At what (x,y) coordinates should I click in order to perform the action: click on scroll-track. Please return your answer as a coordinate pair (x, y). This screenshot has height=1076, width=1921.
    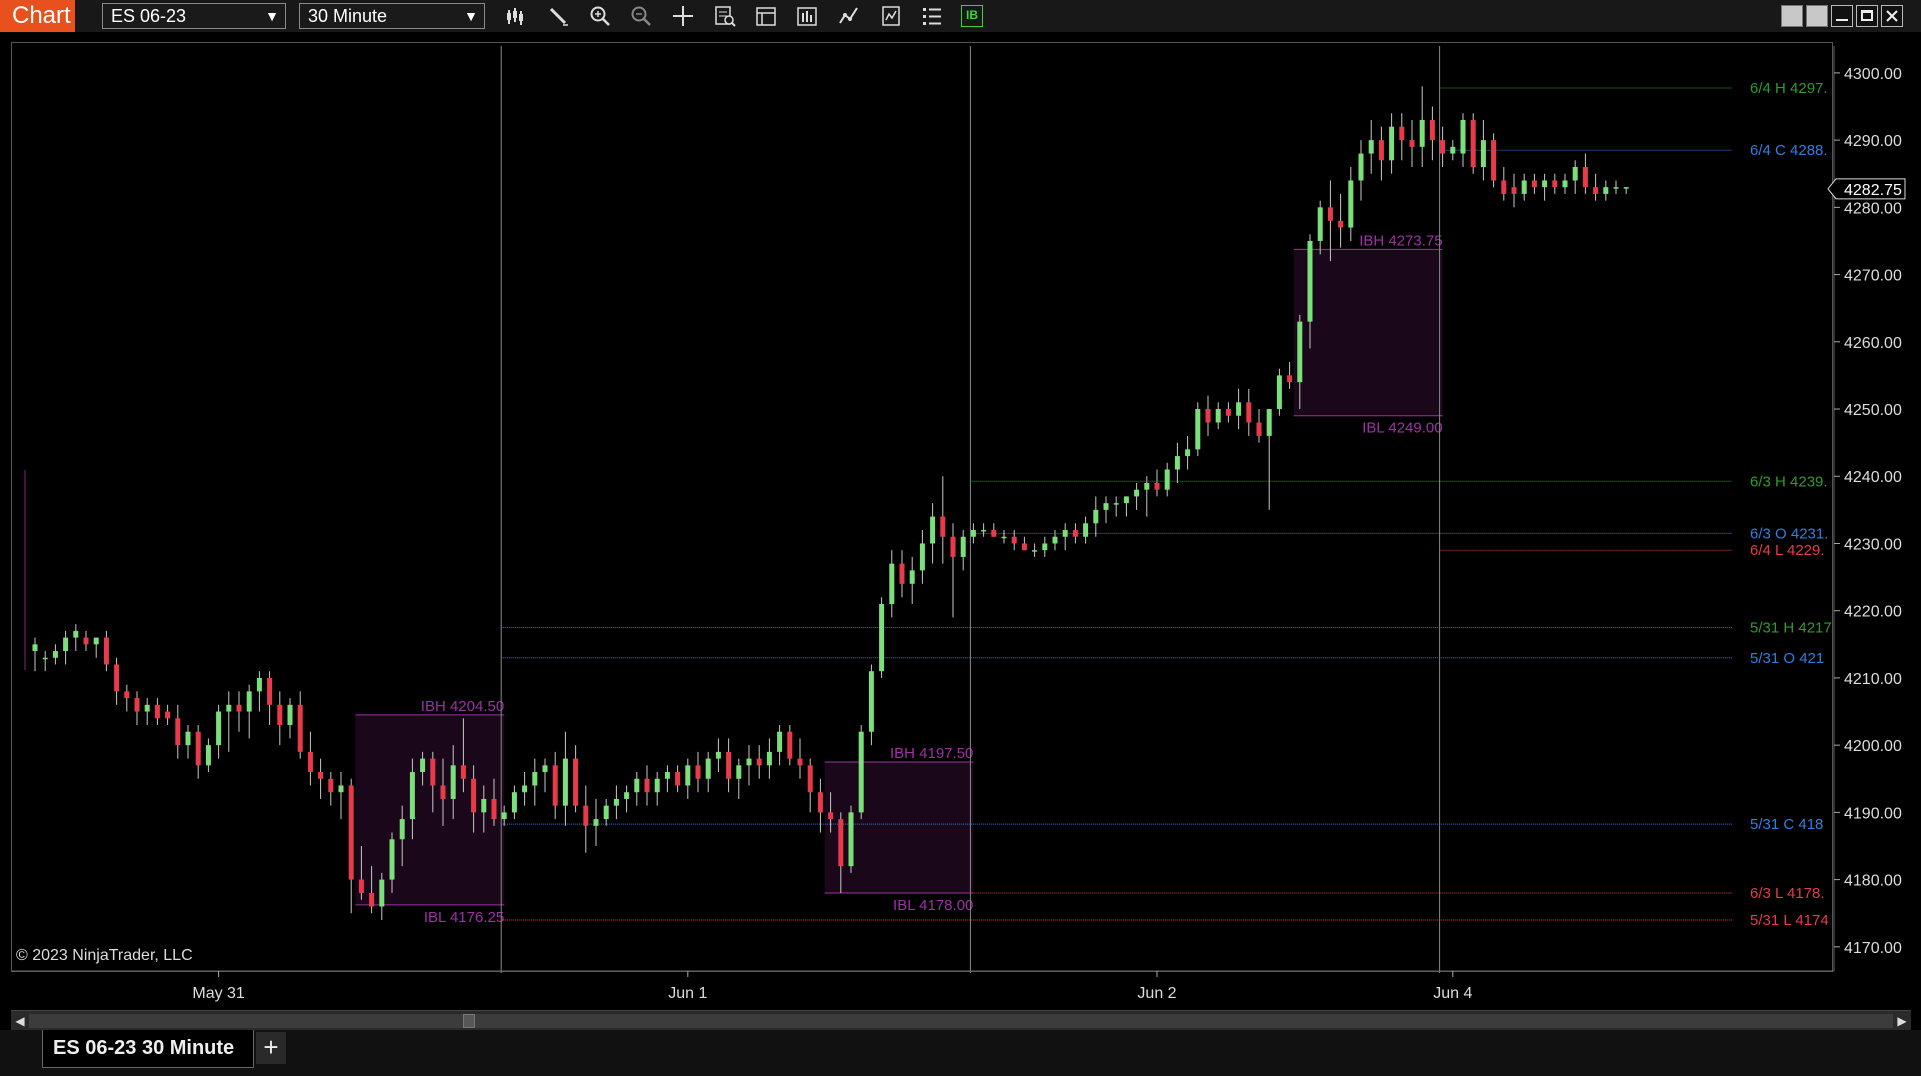
    Looking at the image, I should click on (961, 1021).